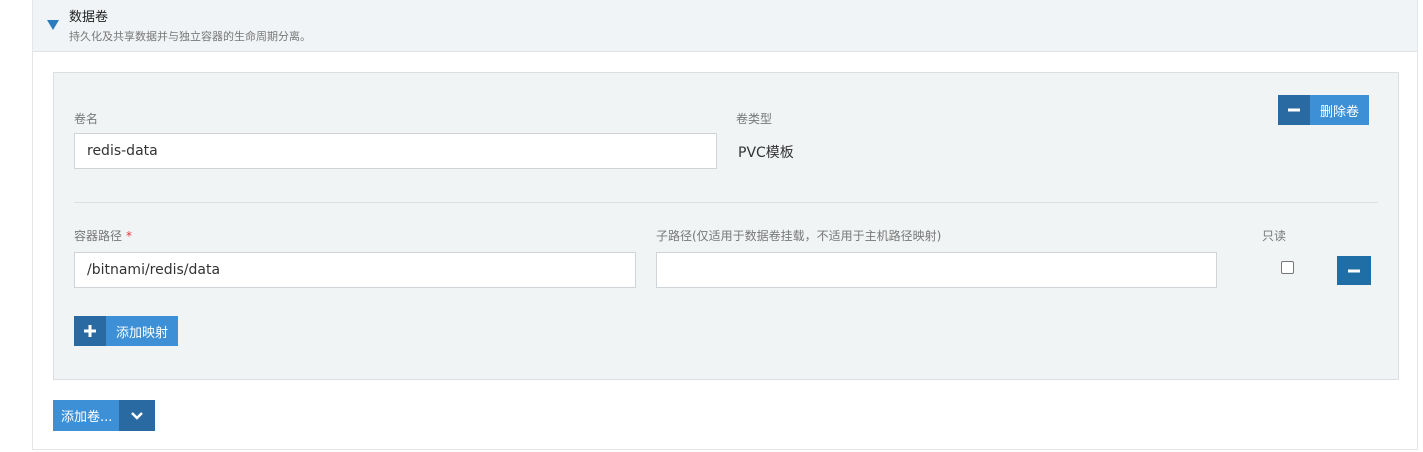  I want to click on add-mapping-button: 添加映射, so click(126, 331).